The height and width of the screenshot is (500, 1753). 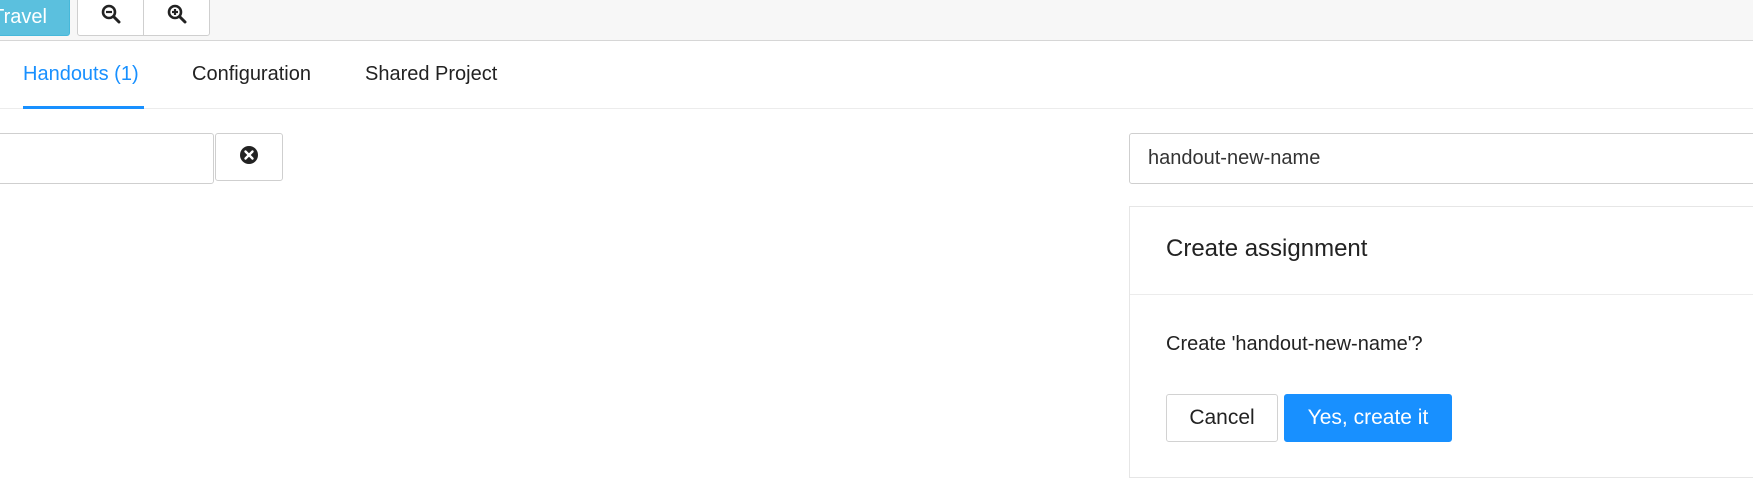 I want to click on zoom-in-icon, so click(x=177, y=16).